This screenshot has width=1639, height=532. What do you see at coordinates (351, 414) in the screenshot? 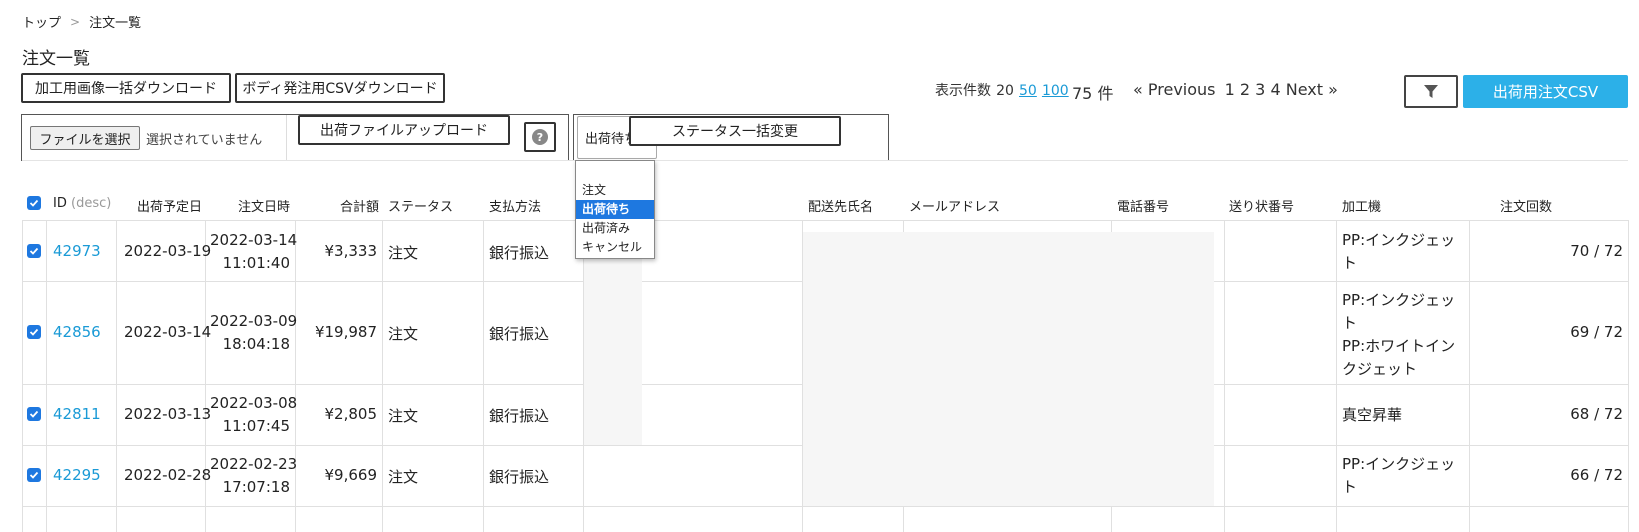
I see `total: ¥2,805` at bounding box center [351, 414].